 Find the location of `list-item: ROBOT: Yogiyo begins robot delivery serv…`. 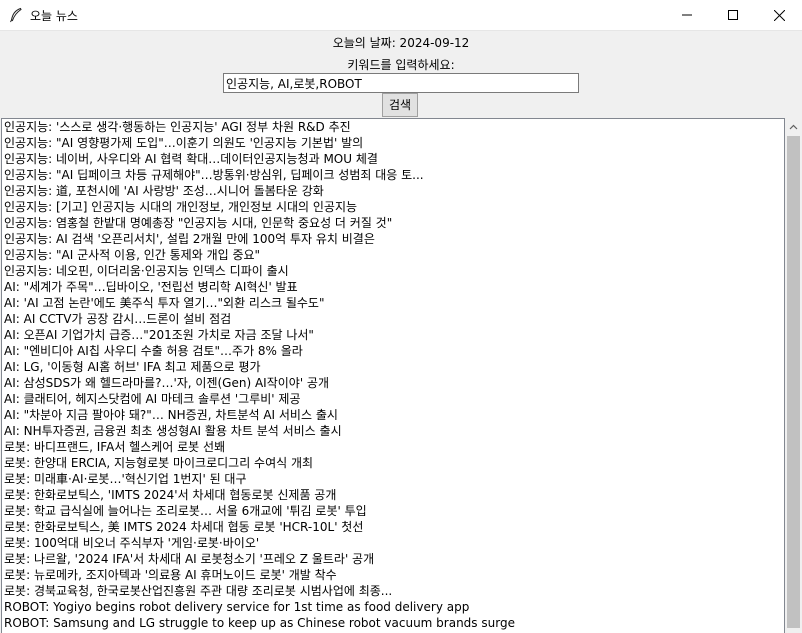

list-item: ROBOT: Yogiyo begins robot delivery serv… is located at coordinates (393, 607).